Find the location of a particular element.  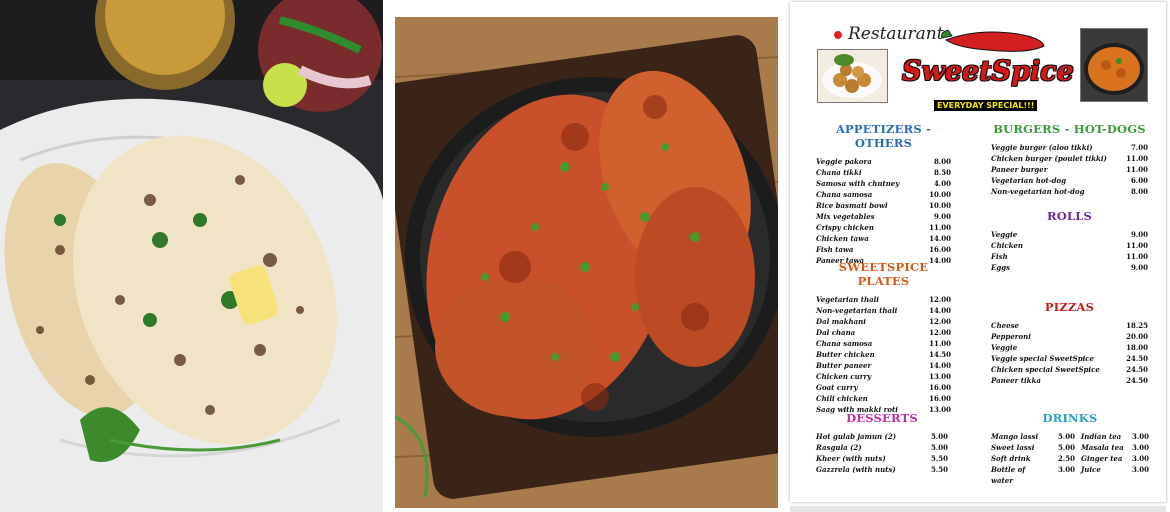

menu-item: Paneer burger 11.00 is located at coordinates (1069, 169).